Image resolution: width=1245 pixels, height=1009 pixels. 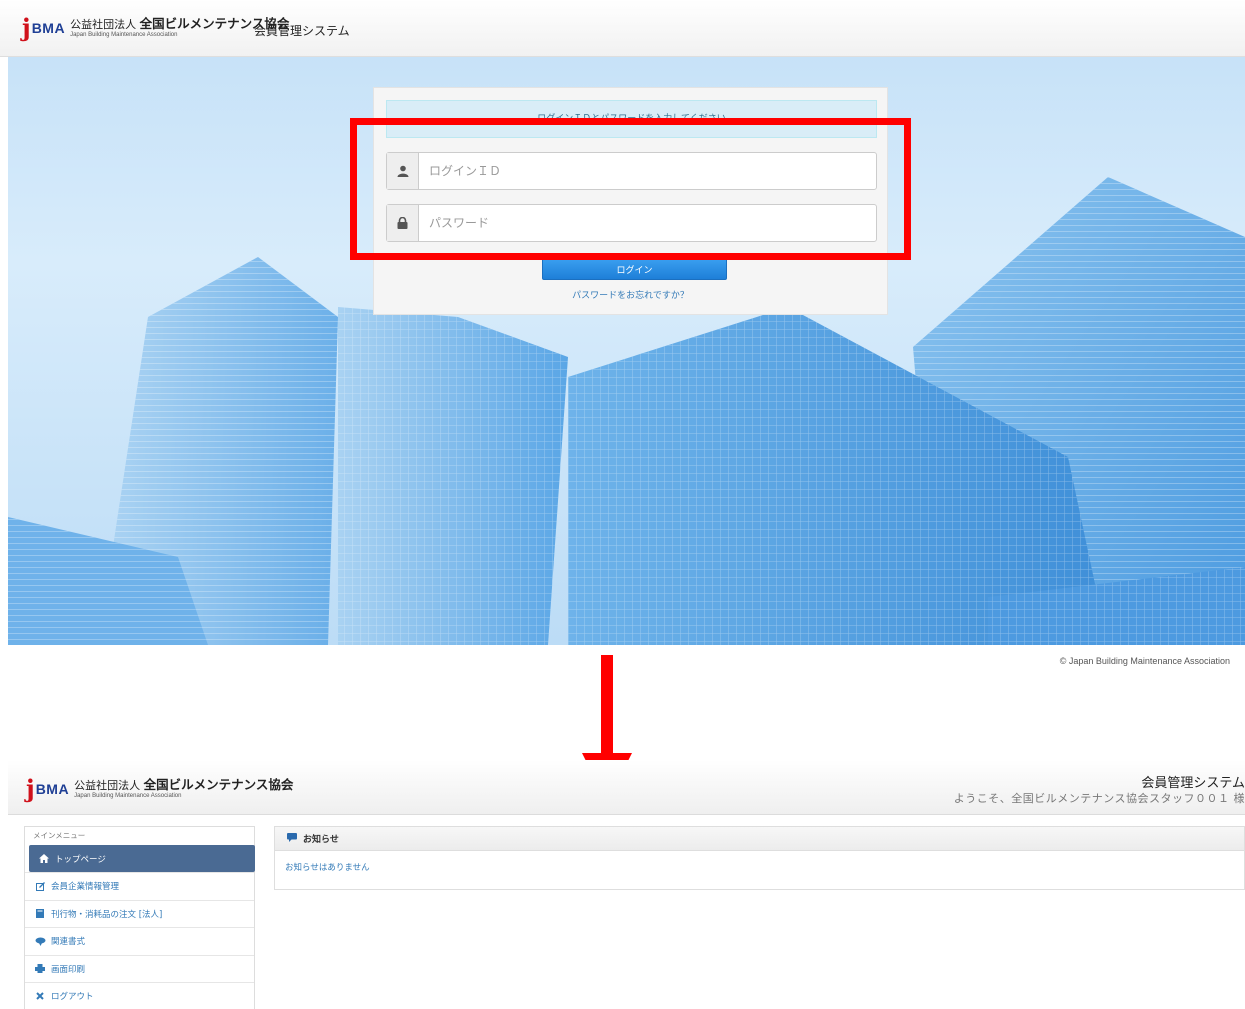 I want to click on sidebar-item-label: トップページ, so click(x=80, y=859).